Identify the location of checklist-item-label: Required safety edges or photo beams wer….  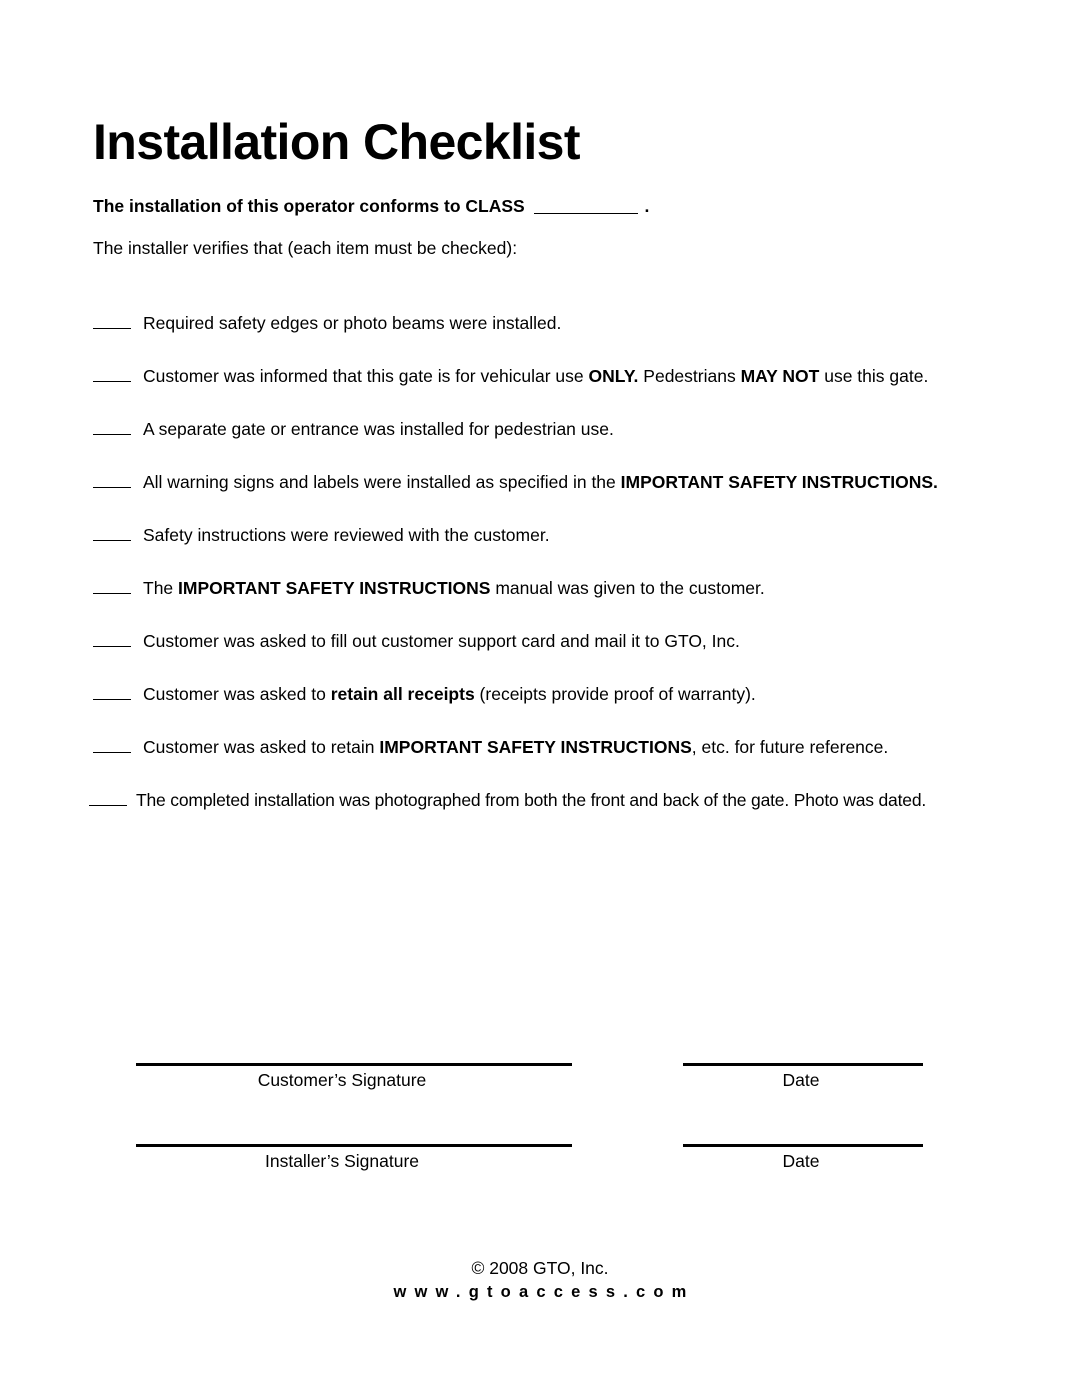
(352, 323).